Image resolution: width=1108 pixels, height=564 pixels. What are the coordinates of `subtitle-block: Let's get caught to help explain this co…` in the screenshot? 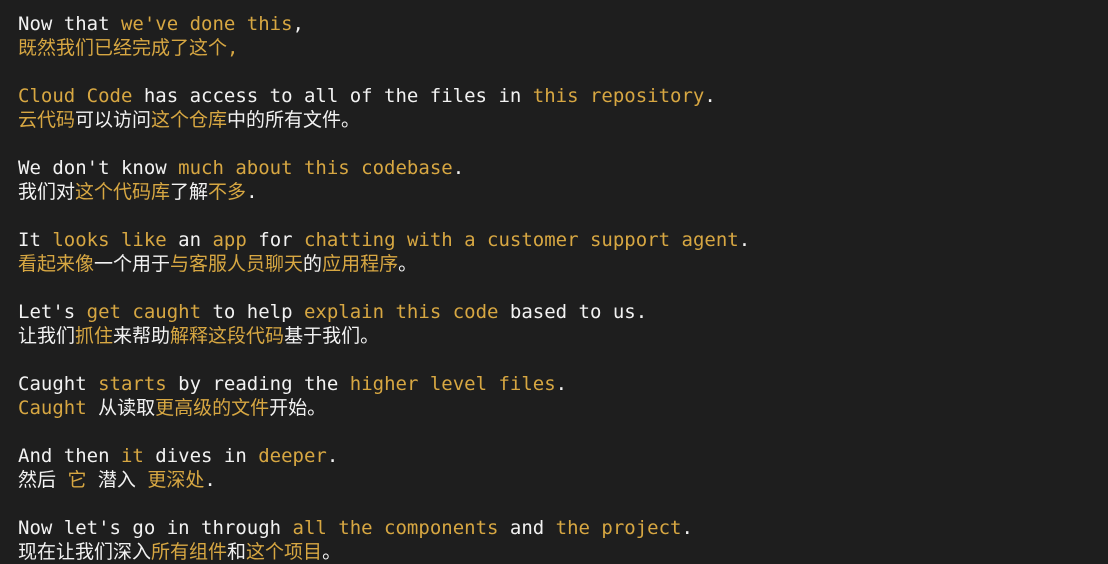 It's located at (563, 324).